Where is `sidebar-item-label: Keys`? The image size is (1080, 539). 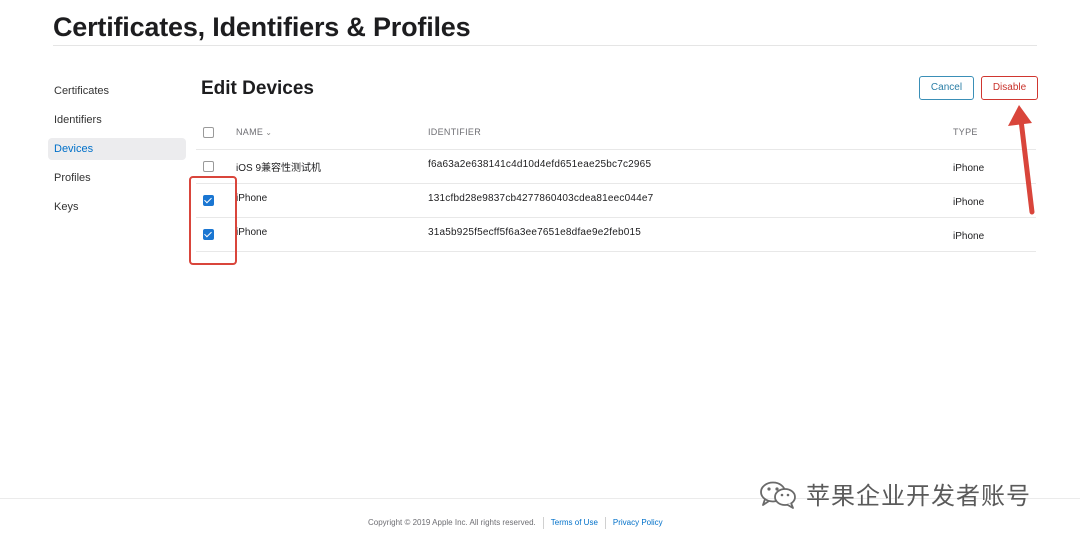
sidebar-item-label: Keys is located at coordinates (66, 207).